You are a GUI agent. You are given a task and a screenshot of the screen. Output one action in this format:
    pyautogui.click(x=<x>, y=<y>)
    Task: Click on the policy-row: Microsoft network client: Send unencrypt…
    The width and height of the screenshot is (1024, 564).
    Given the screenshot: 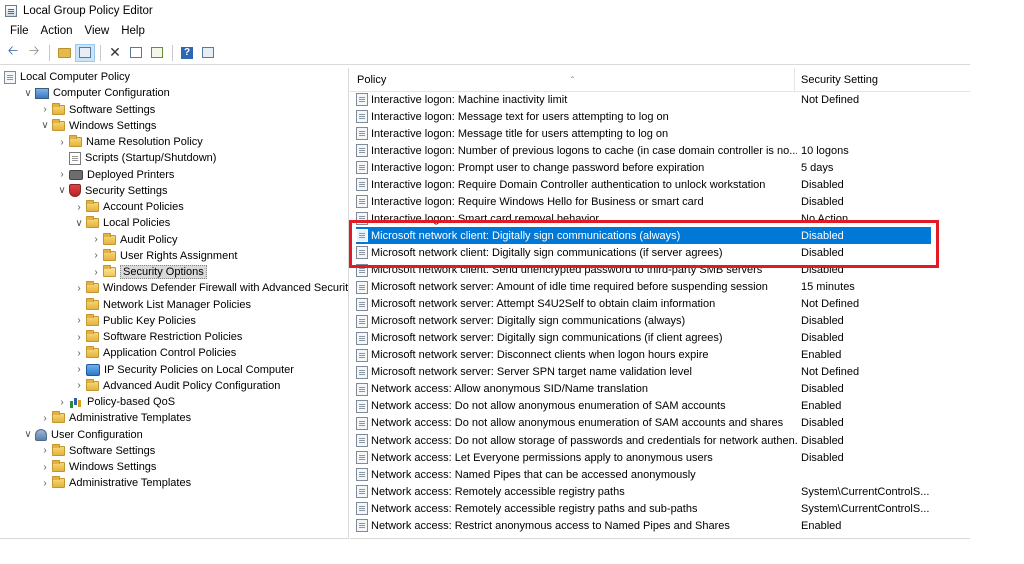 What is the action you would take?
    pyautogui.click(x=643, y=270)
    